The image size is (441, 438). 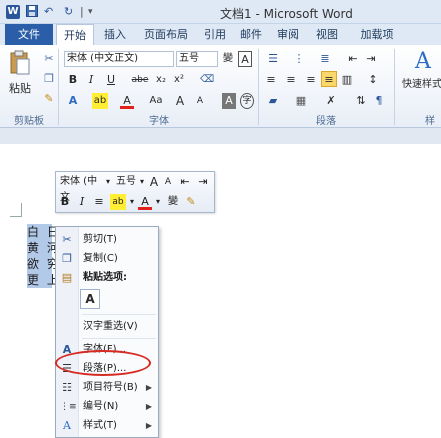 What do you see at coordinates (135, 192) in the screenshot?
I see `mini-toolbar: 宋体 (中文 ▾ 五号 ▾ A A ⇤ ⇥ B I ≡ ab ▾ A ▾ 變 ✎` at bounding box center [135, 192].